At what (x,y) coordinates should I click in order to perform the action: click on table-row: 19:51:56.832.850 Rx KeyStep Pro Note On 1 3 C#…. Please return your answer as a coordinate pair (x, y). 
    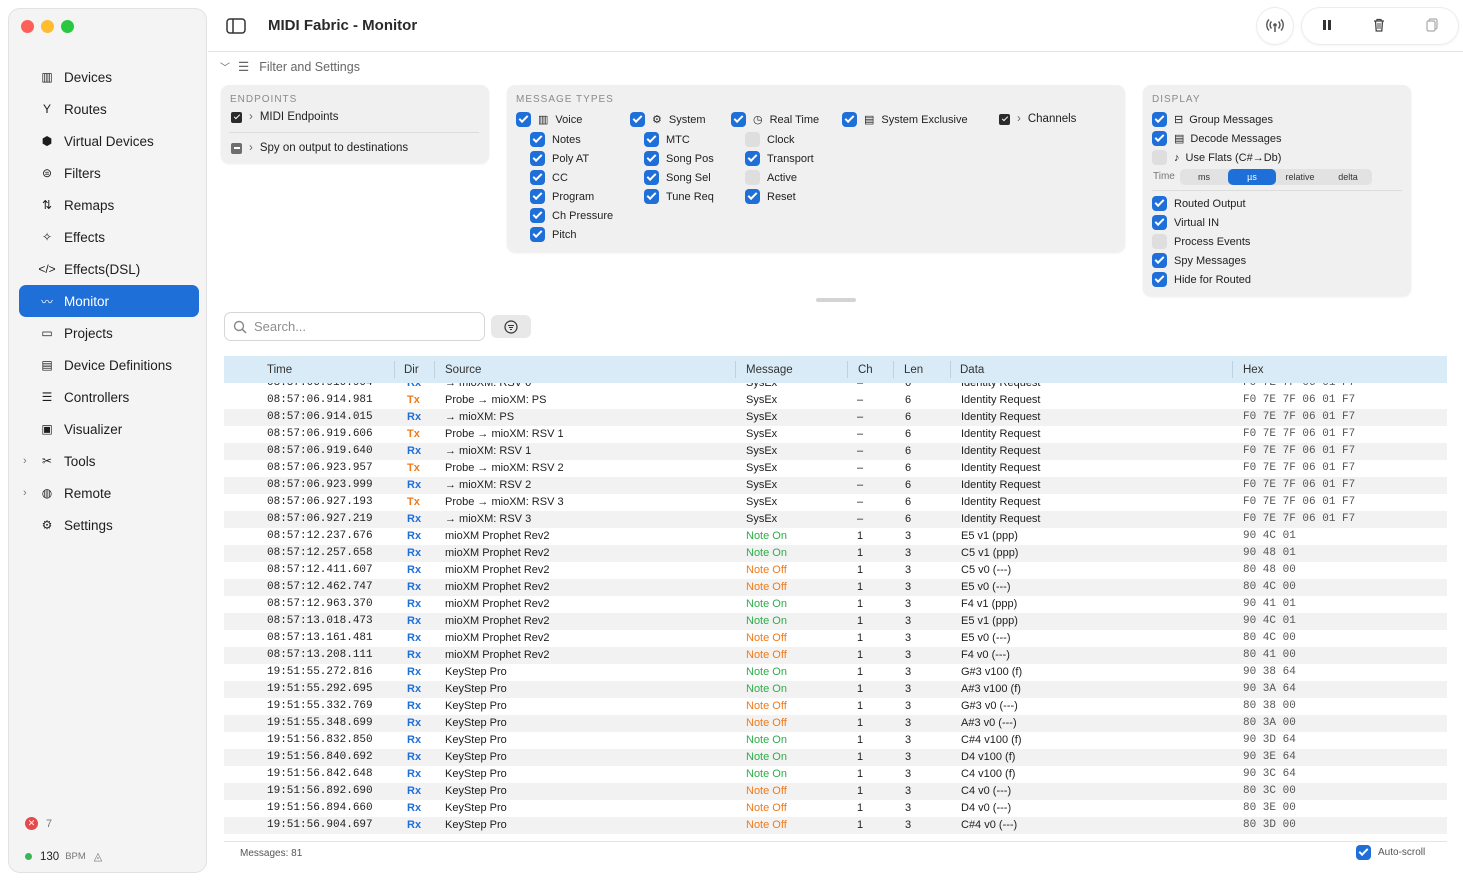
    Looking at the image, I should click on (835, 740).